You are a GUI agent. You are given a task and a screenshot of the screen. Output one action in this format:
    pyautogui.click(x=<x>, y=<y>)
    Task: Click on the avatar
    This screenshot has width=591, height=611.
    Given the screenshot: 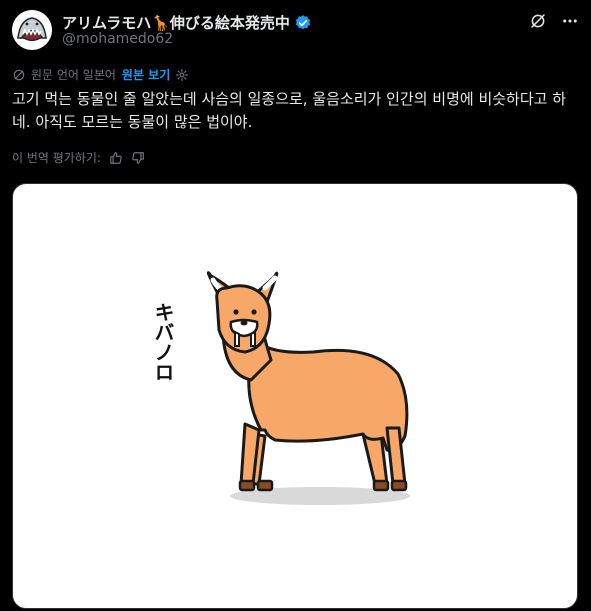 What is the action you would take?
    pyautogui.click(x=32, y=30)
    